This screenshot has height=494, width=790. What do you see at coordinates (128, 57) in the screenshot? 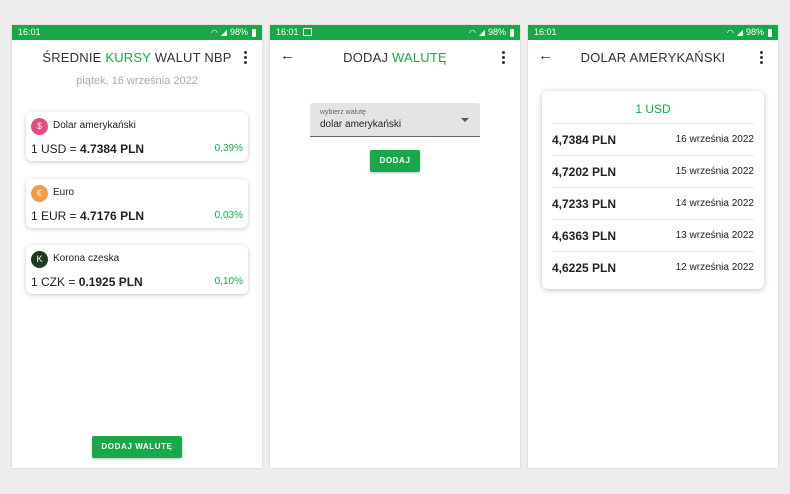
I see `title-accent: KURSY` at bounding box center [128, 57].